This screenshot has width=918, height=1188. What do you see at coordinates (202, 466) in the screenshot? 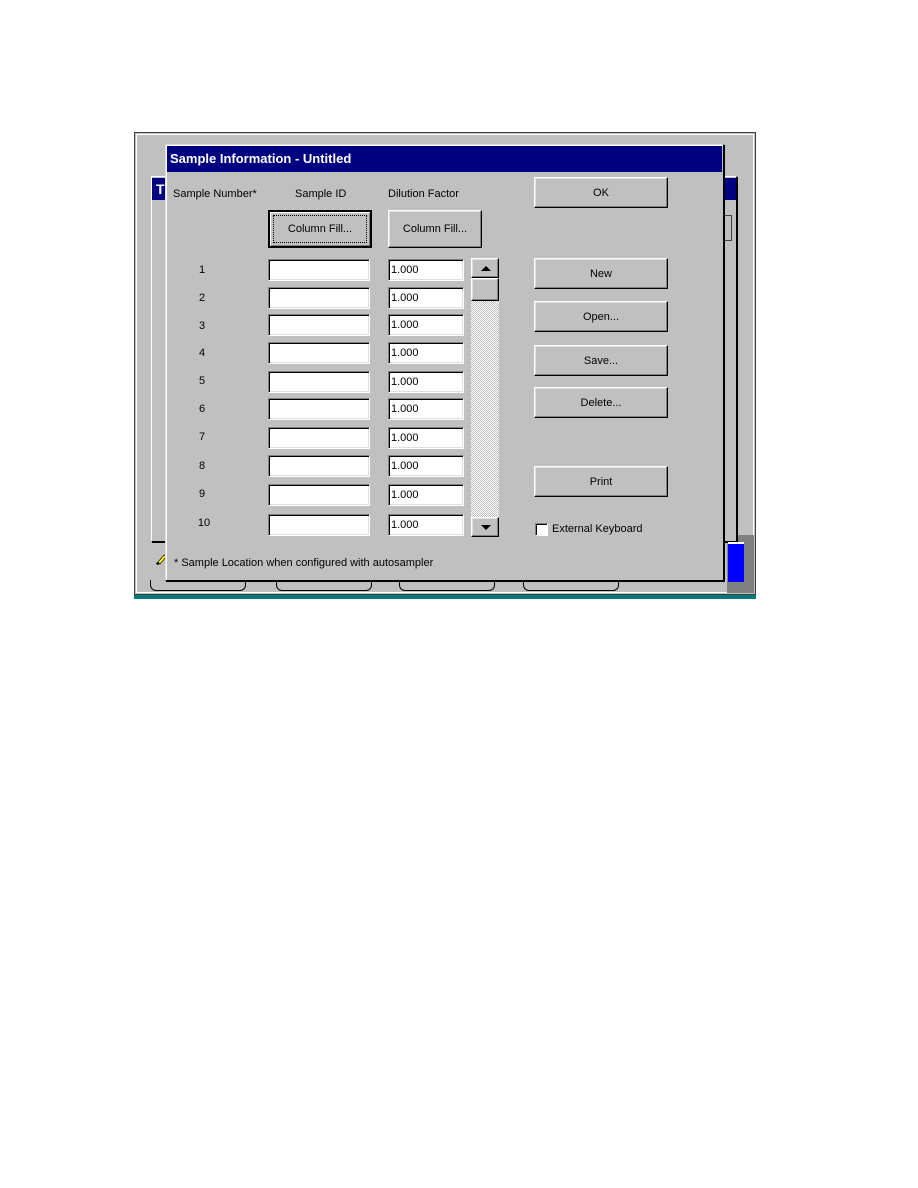
I see `row-number: 8` at bounding box center [202, 466].